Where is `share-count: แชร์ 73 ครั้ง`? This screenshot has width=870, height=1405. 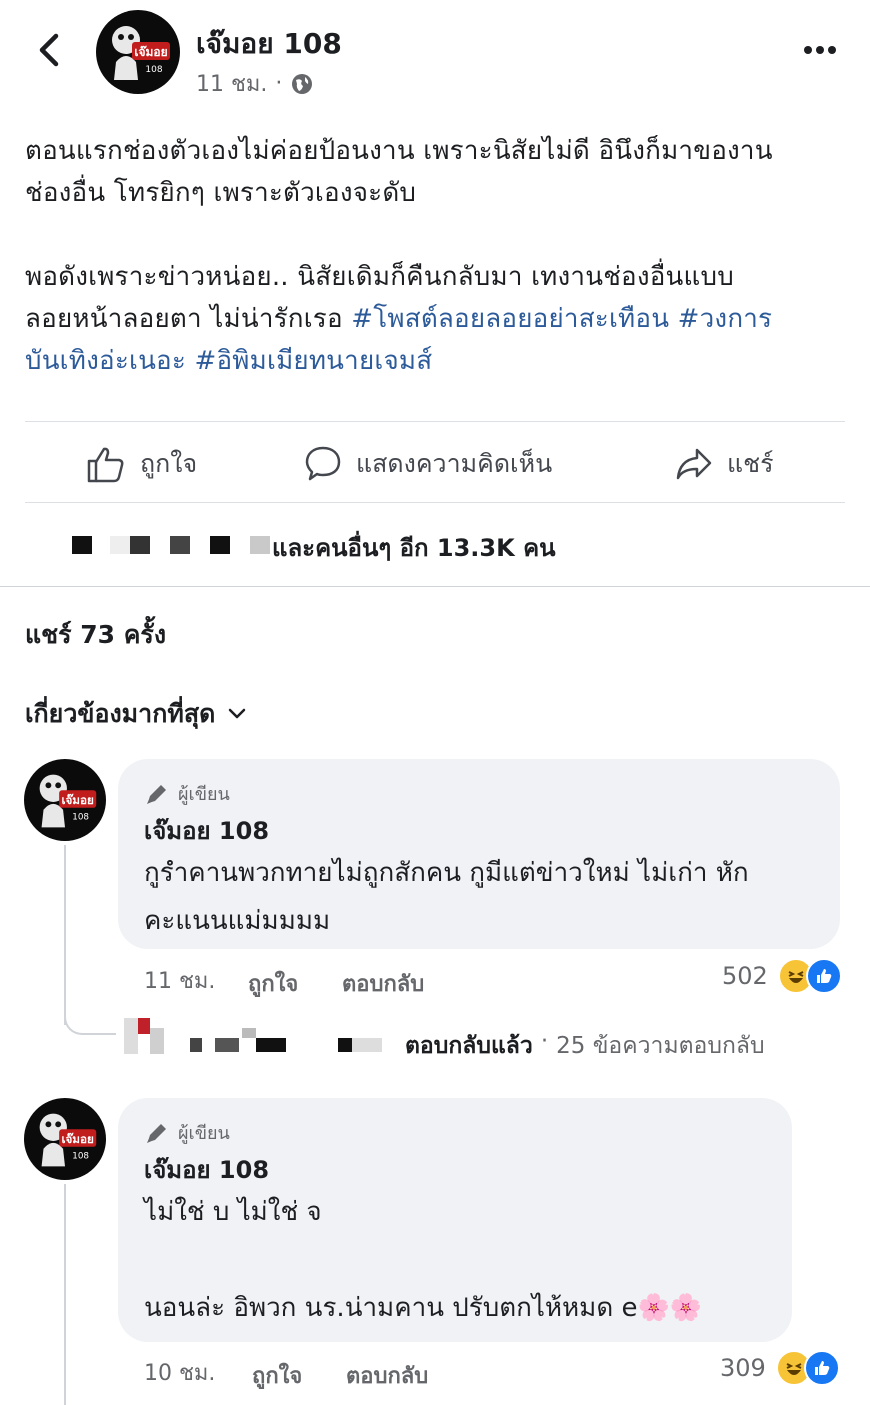 share-count: แชร์ 73 ครั้ง is located at coordinates (95, 635).